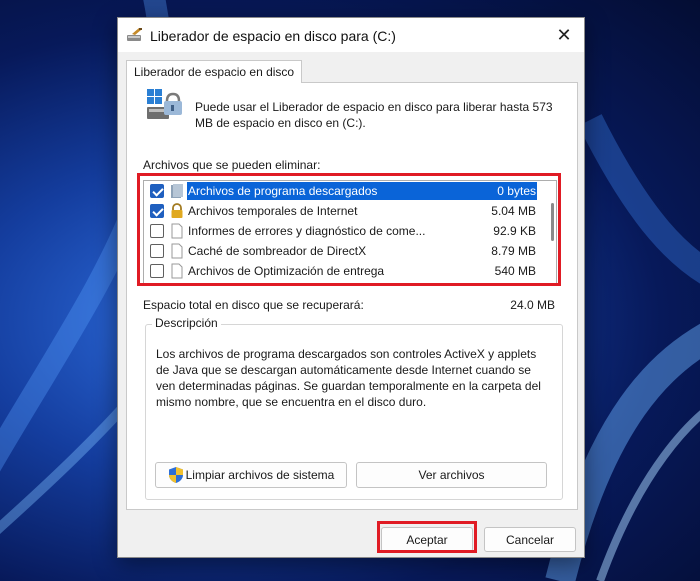 This screenshot has height=581, width=700. I want to click on list-scrollbar, so click(552, 222).